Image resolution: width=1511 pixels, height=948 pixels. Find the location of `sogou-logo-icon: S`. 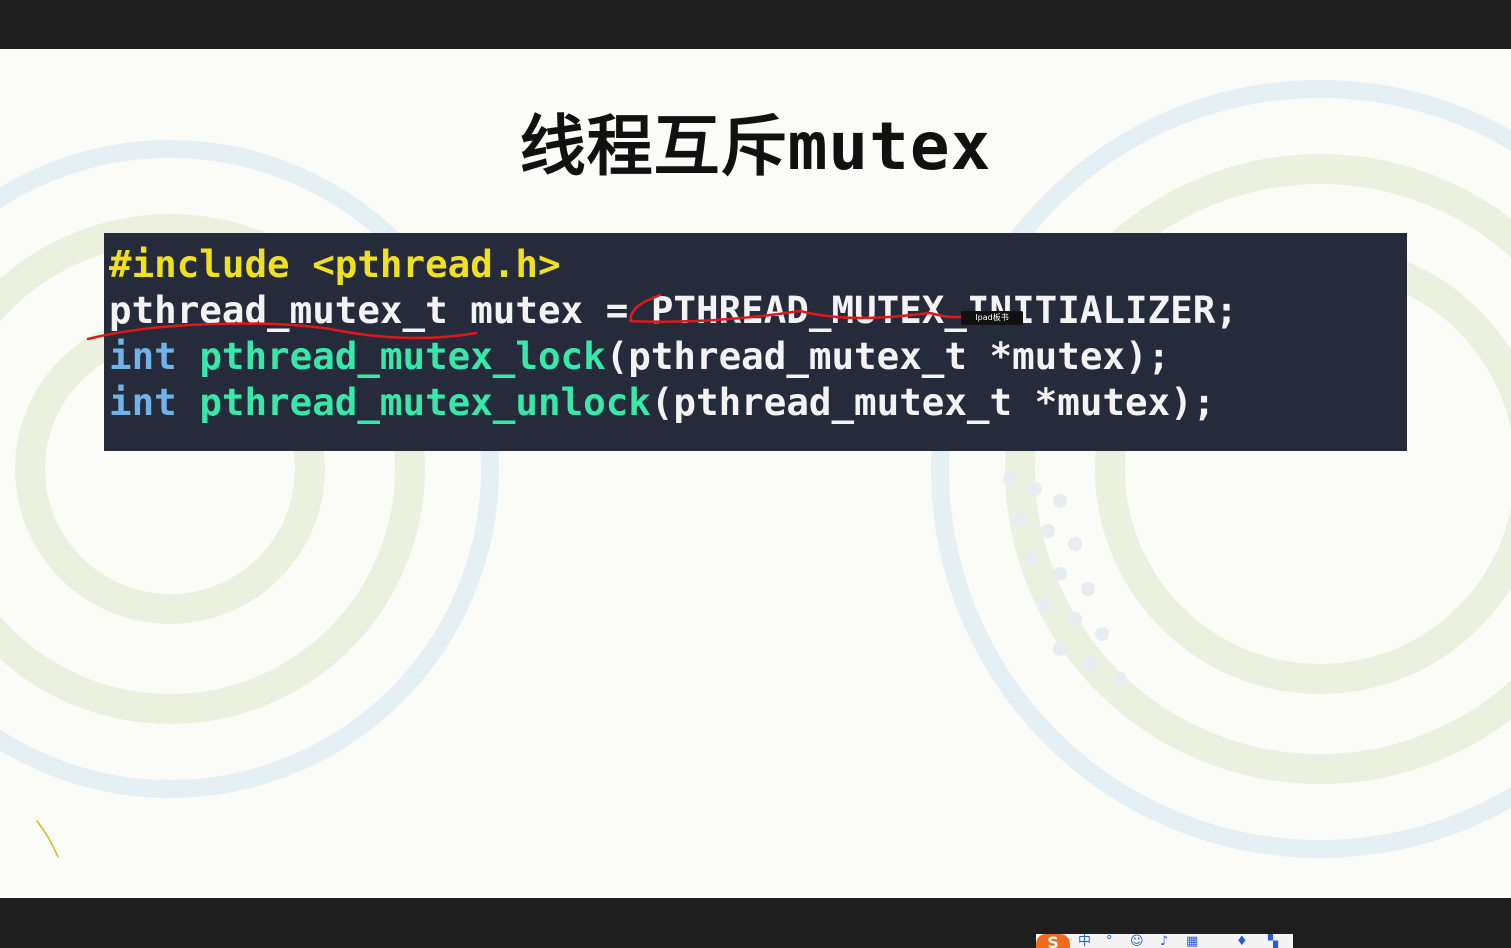

sogou-logo-icon: S is located at coordinates (1053, 941).